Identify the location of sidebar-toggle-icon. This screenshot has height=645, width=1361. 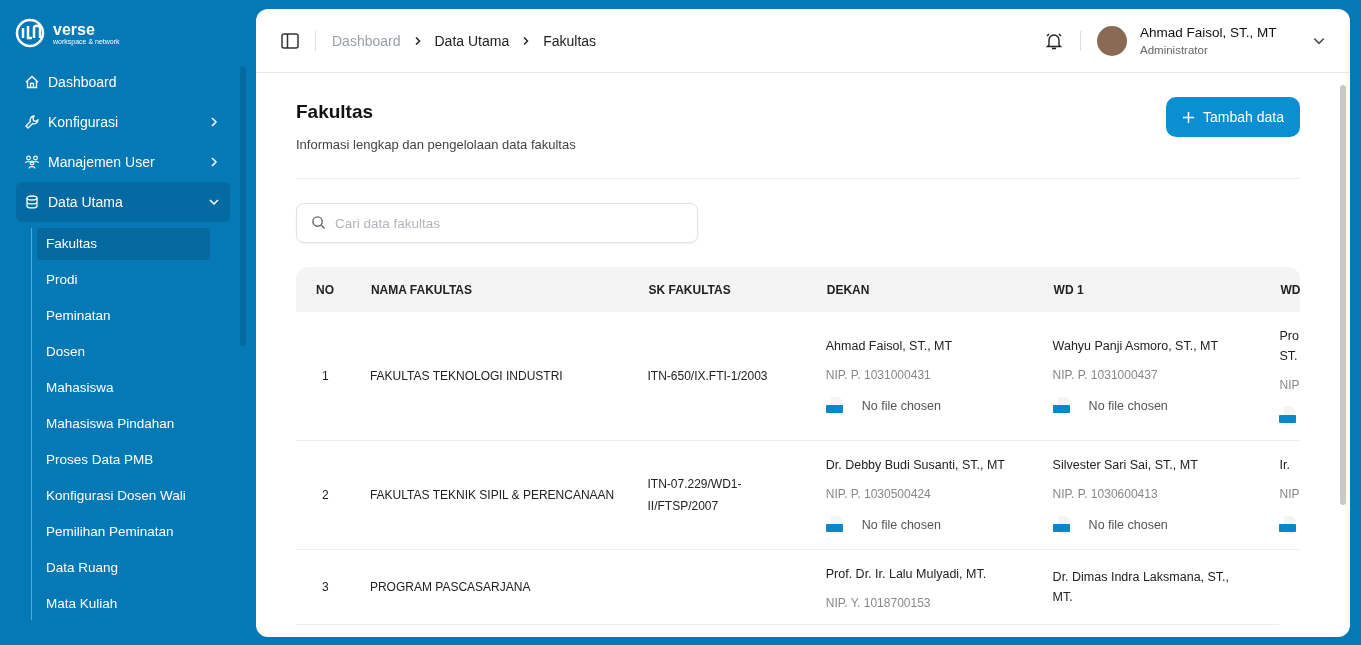
(290, 40).